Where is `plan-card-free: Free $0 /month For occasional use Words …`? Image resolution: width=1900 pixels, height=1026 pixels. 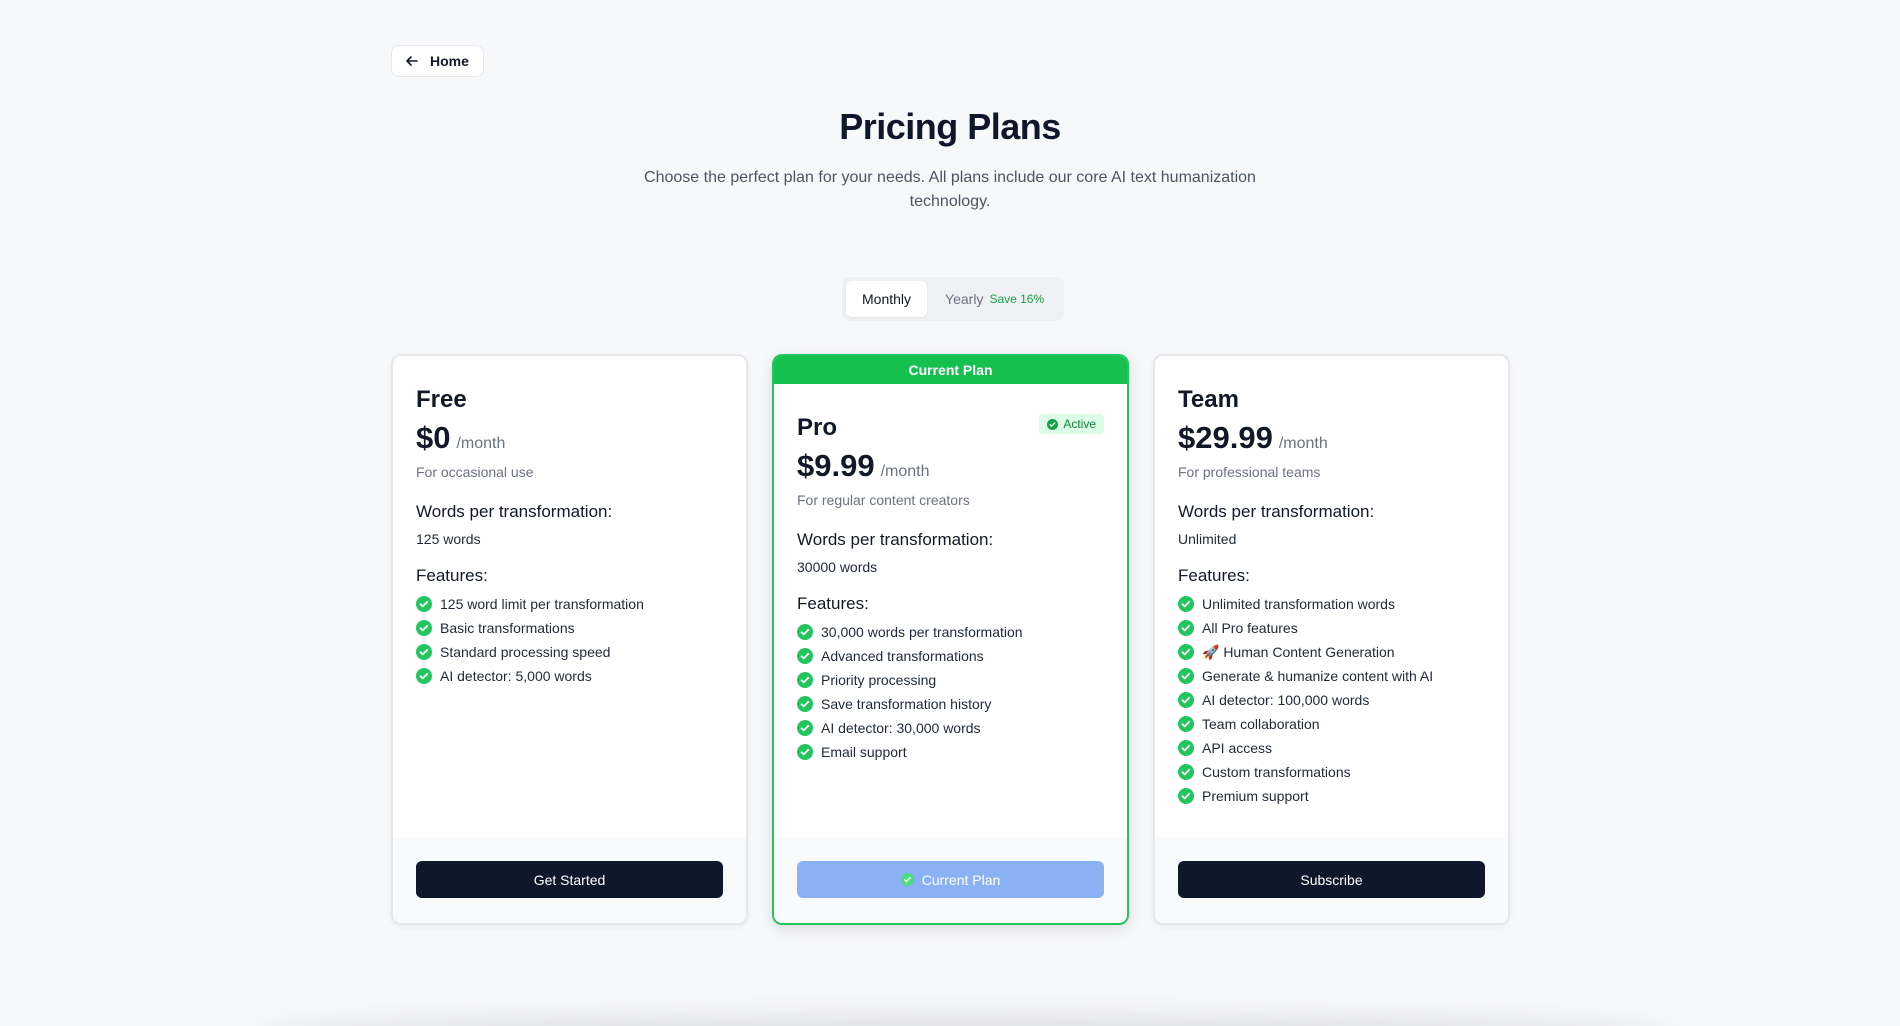 plan-card-free: Free $0 /month For occasional use Words … is located at coordinates (569, 639).